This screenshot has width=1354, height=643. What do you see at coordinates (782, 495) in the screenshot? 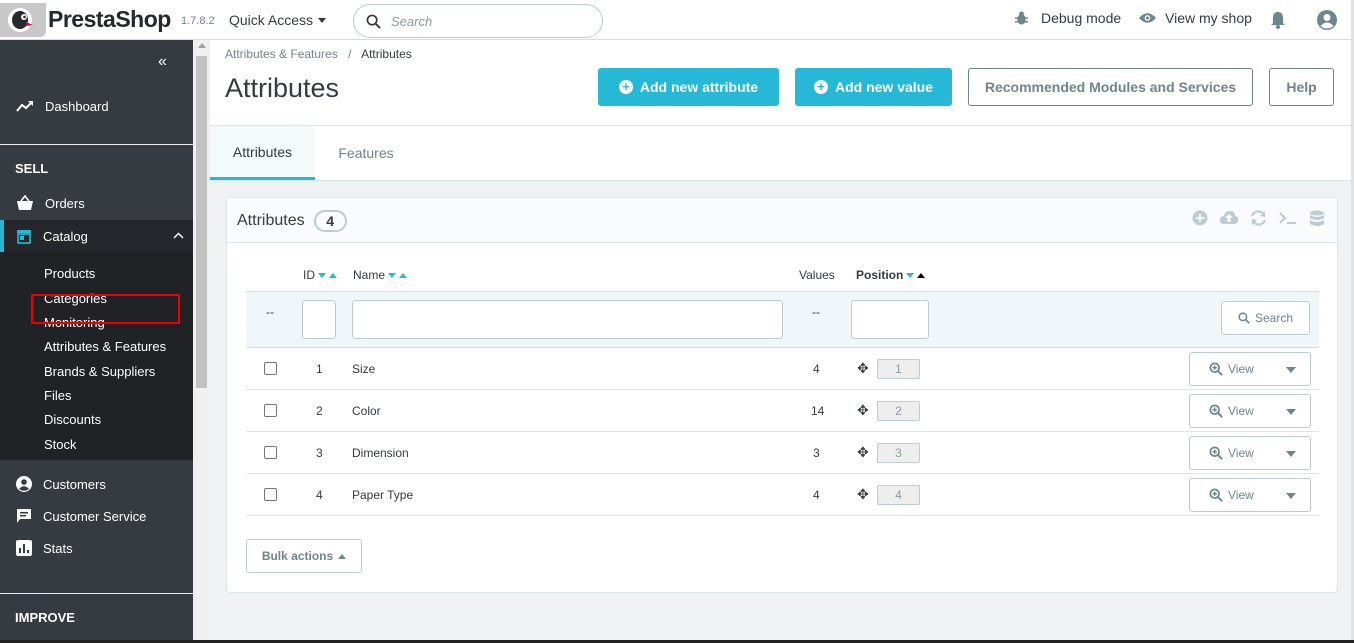
I see `table-row: 4 Paper Type 4 ✥ 4 View` at bounding box center [782, 495].